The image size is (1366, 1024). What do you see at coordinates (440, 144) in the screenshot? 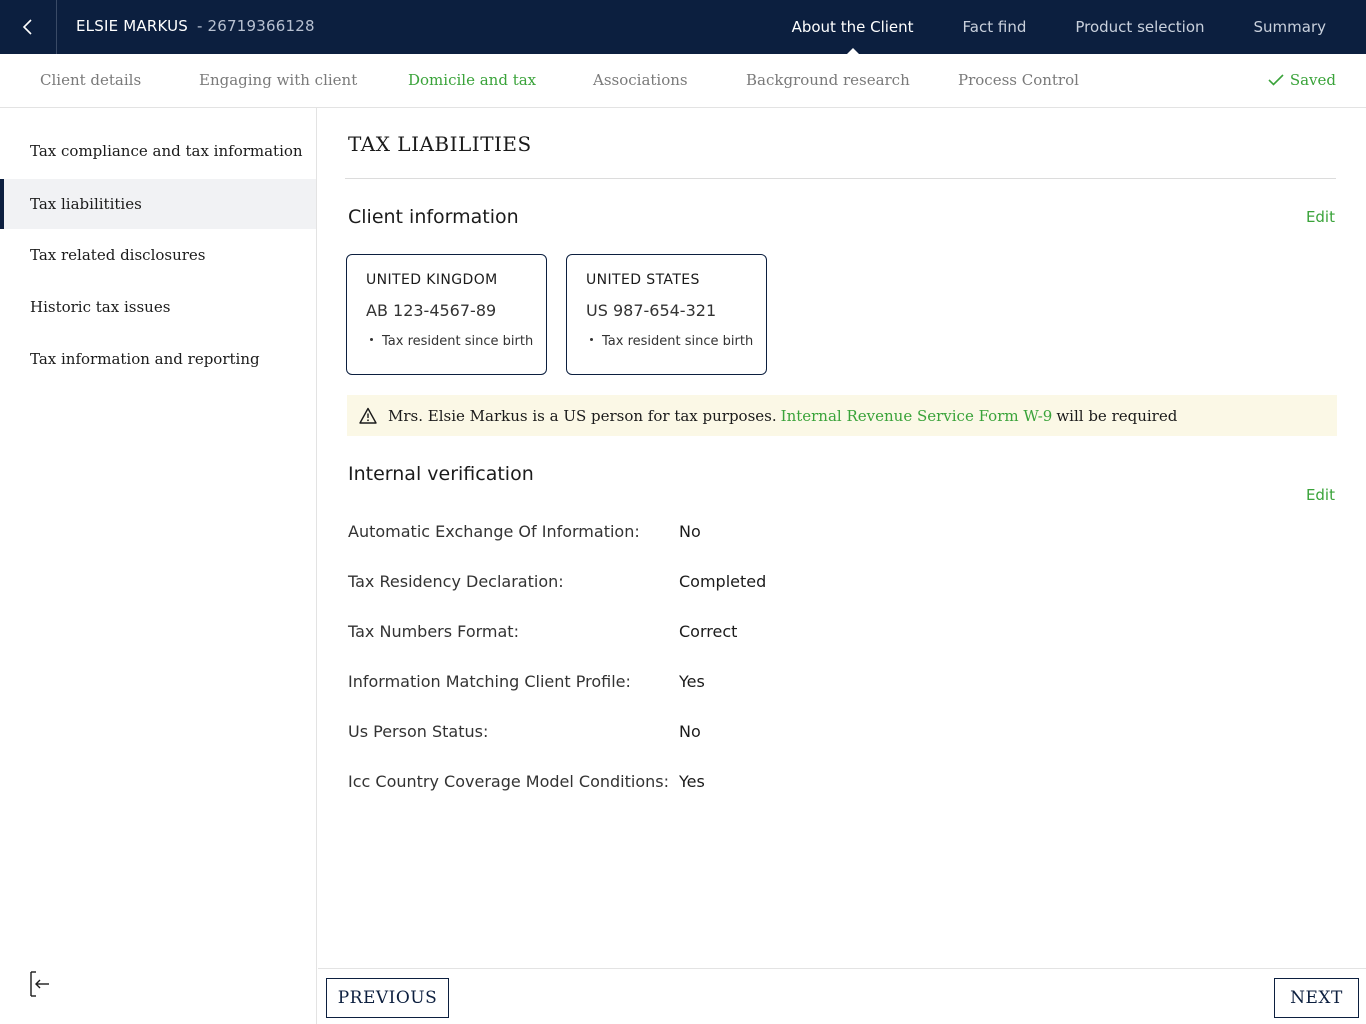
I see `page-title: TAX LIABILITIES` at bounding box center [440, 144].